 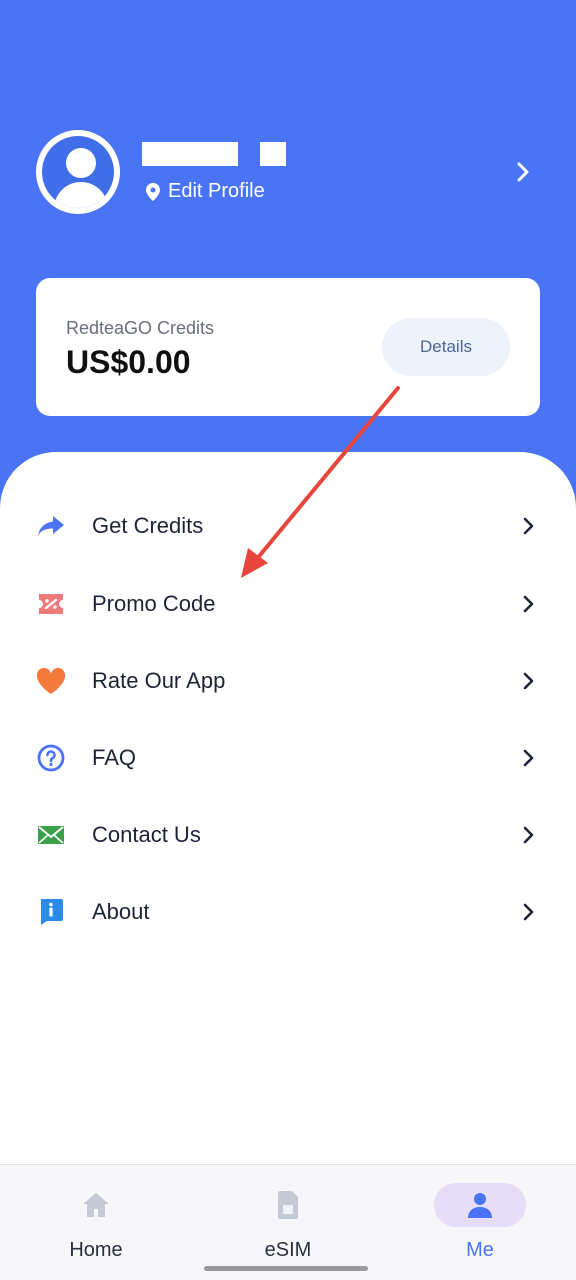 What do you see at coordinates (480, 1205) in the screenshot?
I see `person-icon` at bounding box center [480, 1205].